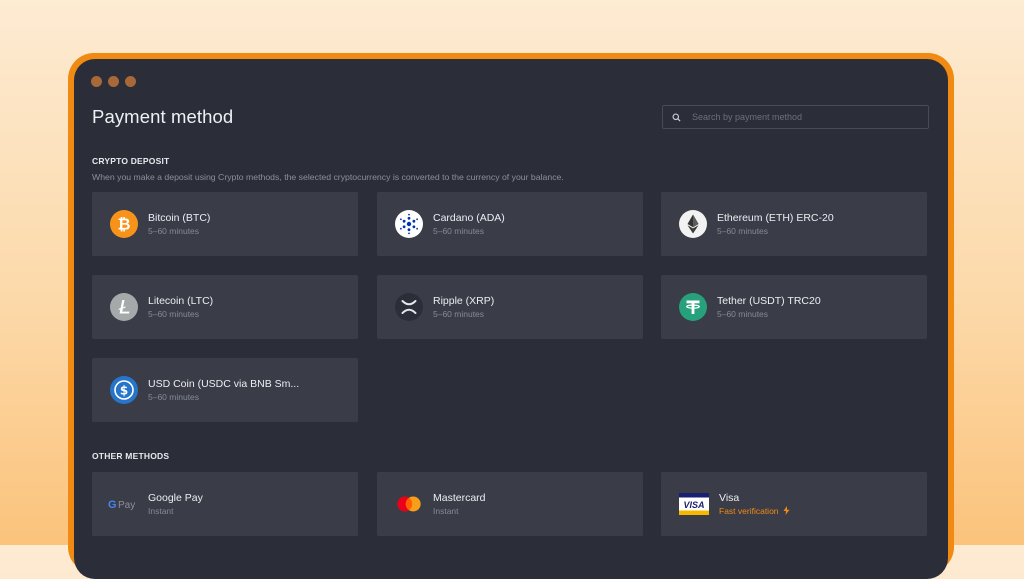 The image size is (1024, 579). I want to click on search-input, so click(802, 117).